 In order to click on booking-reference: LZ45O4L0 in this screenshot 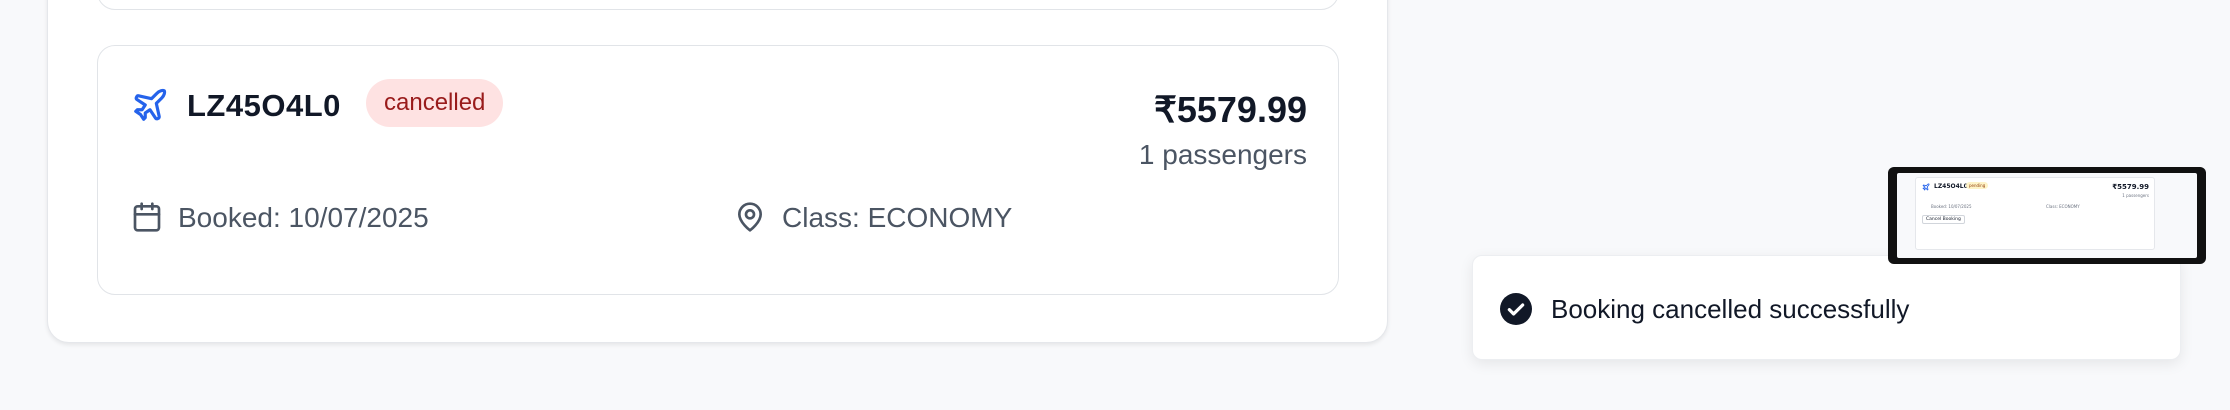, I will do `click(264, 105)`.